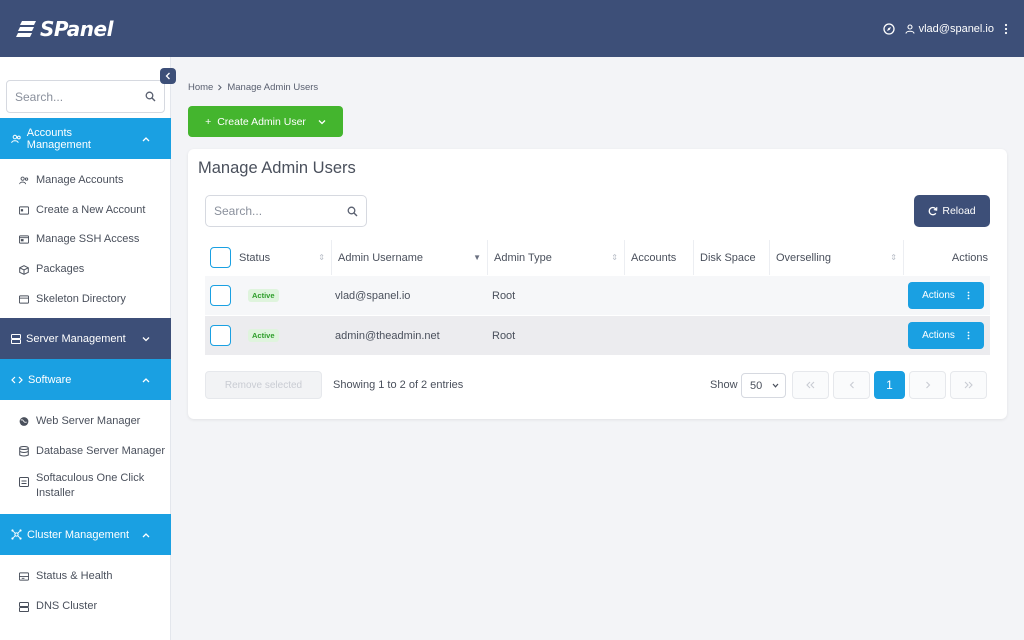  Describe the element at coordinates (85, 299) in the screenshot. I see `sidebar-item-skeleton-directory: Skeleton Directory` at that location.